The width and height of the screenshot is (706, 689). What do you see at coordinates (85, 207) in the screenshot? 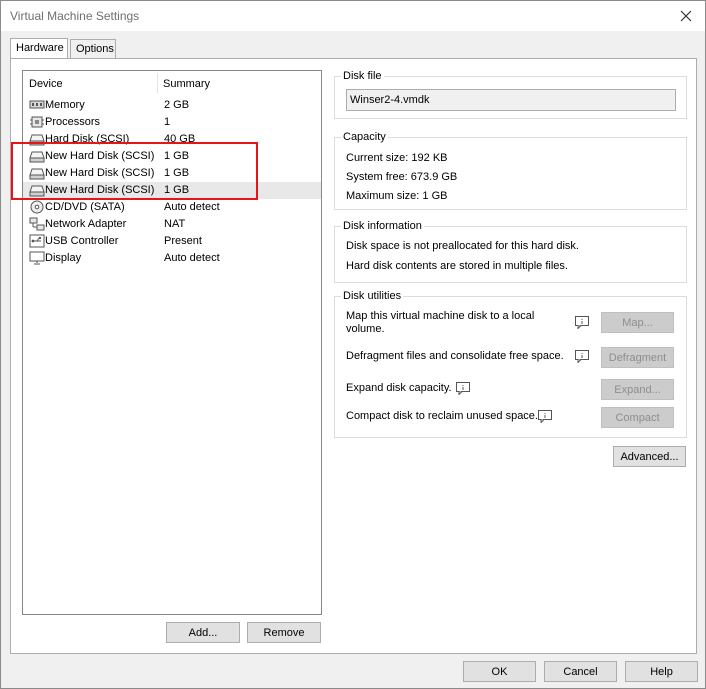
I see `device-name: CD/DVD (SATA)` at bounding box center [85, 207].